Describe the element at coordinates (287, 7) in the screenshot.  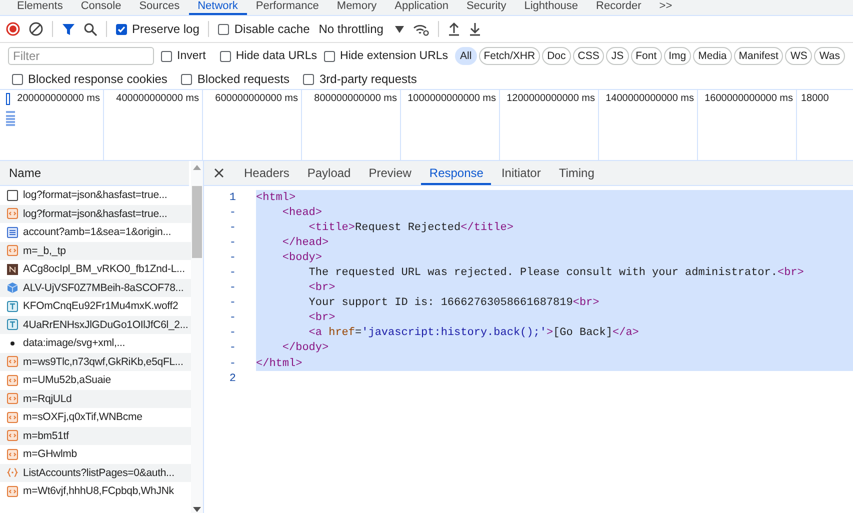
I see `panel-tab: Performance` at that location.